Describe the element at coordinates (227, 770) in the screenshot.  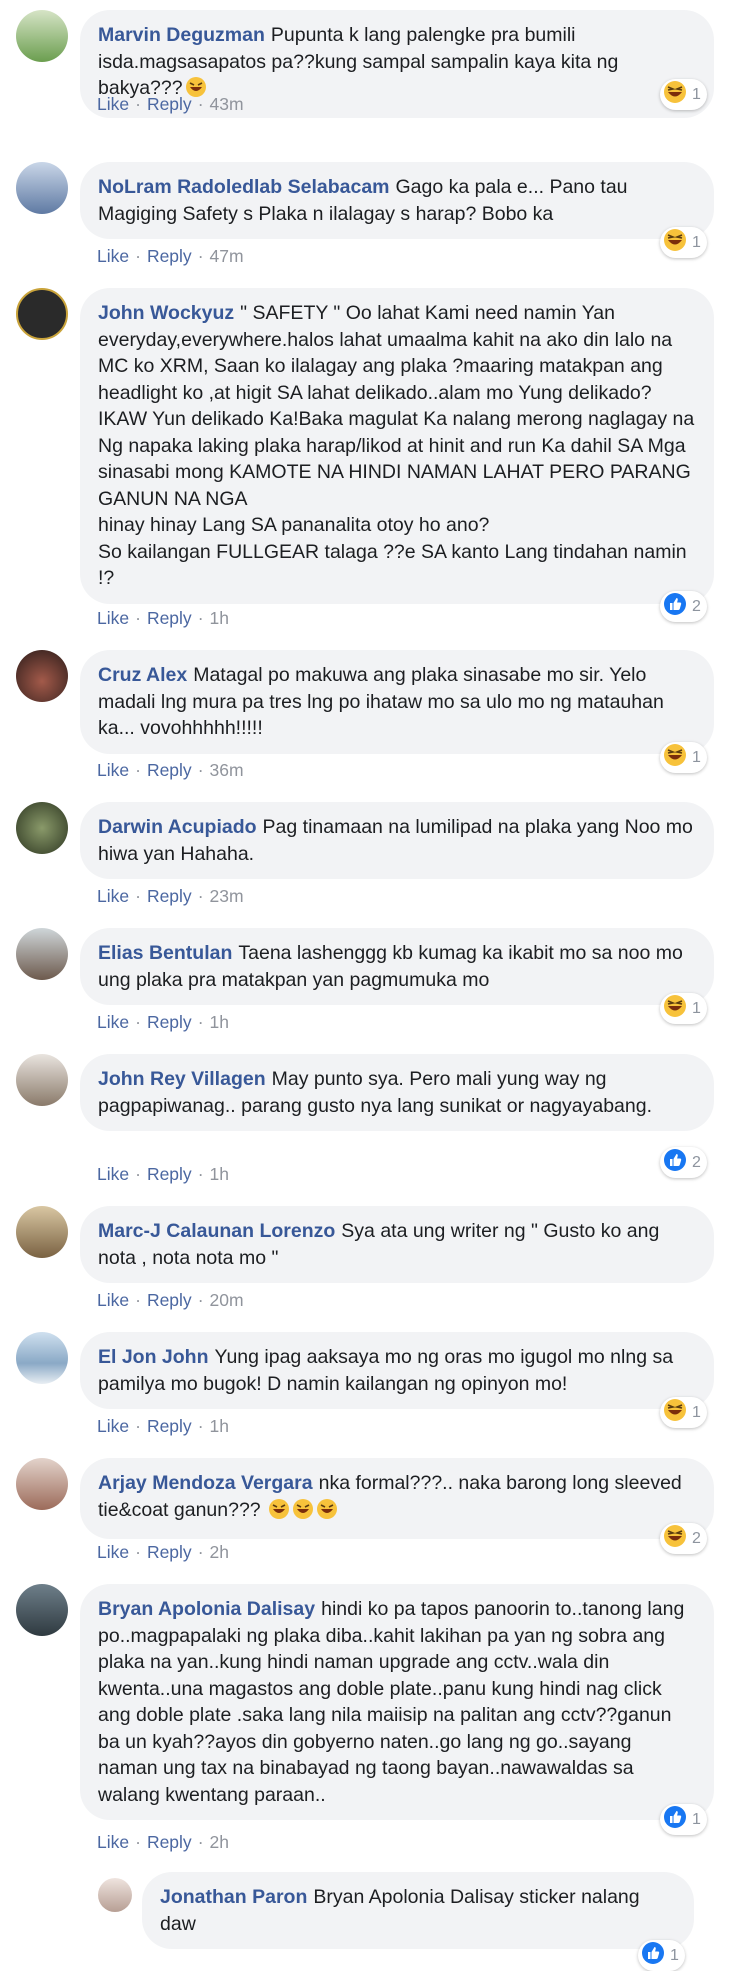
I see `comment-time: 36m` at that location.